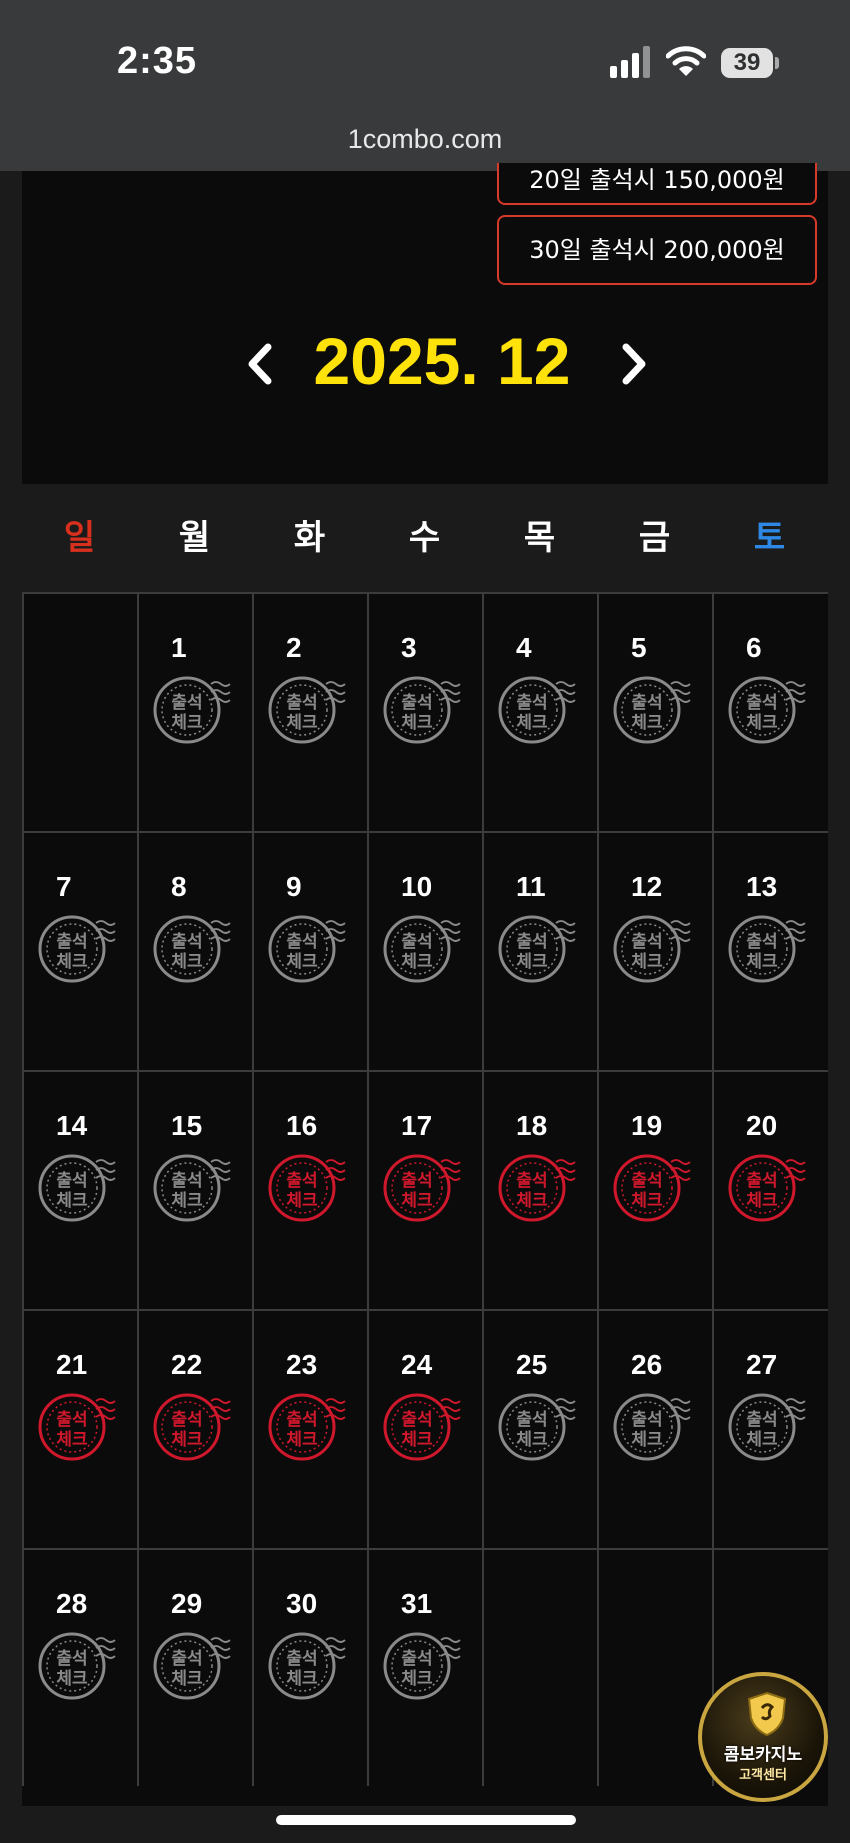  What do you see at coordinates (294, 647) in the screenshot?
I see `day-number: 2` at bounding box center [294, 647].